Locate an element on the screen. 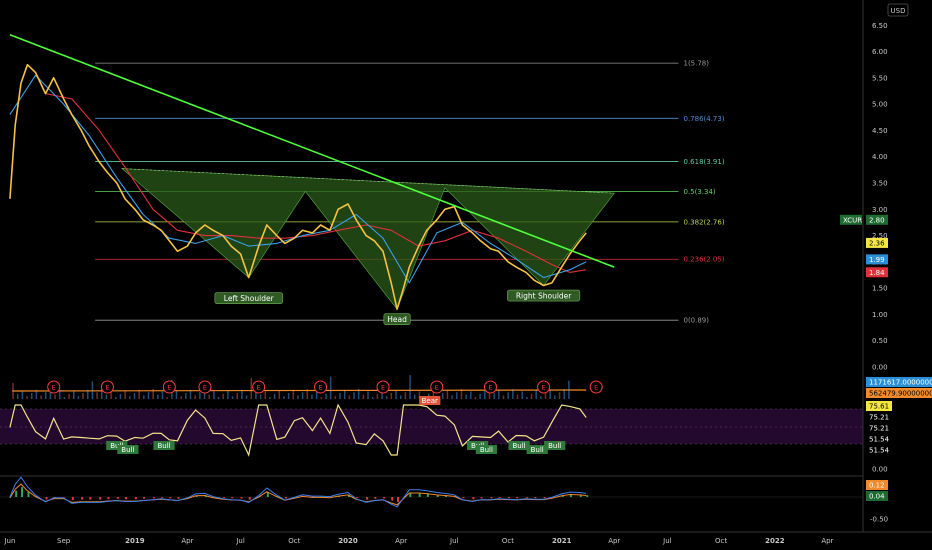  fib-label: 0(0.89) is located at coordinates (696, 321).